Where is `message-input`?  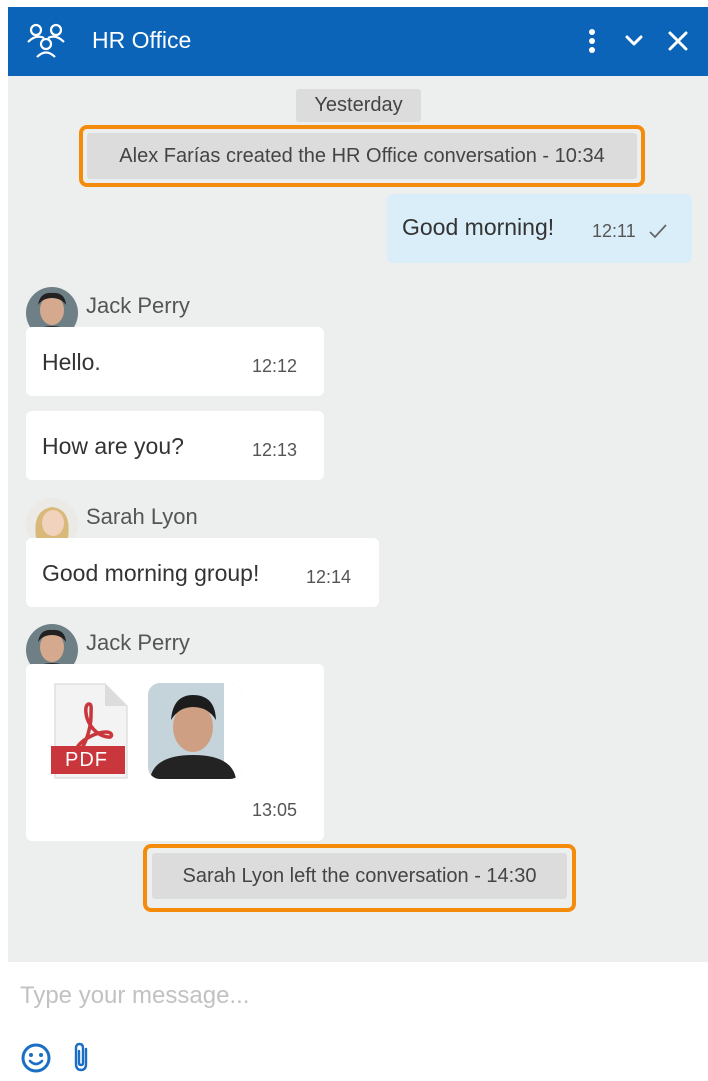 message-input is located at coordinates (350, 996).